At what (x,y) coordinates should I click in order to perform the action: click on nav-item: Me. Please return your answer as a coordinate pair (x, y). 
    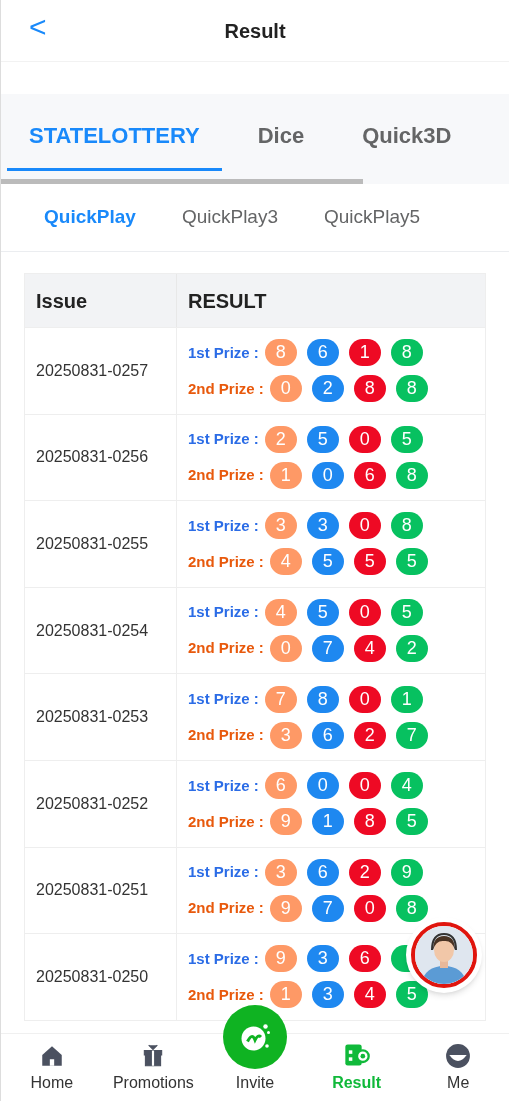
    Looking at the image, I should click on (458, 1067).